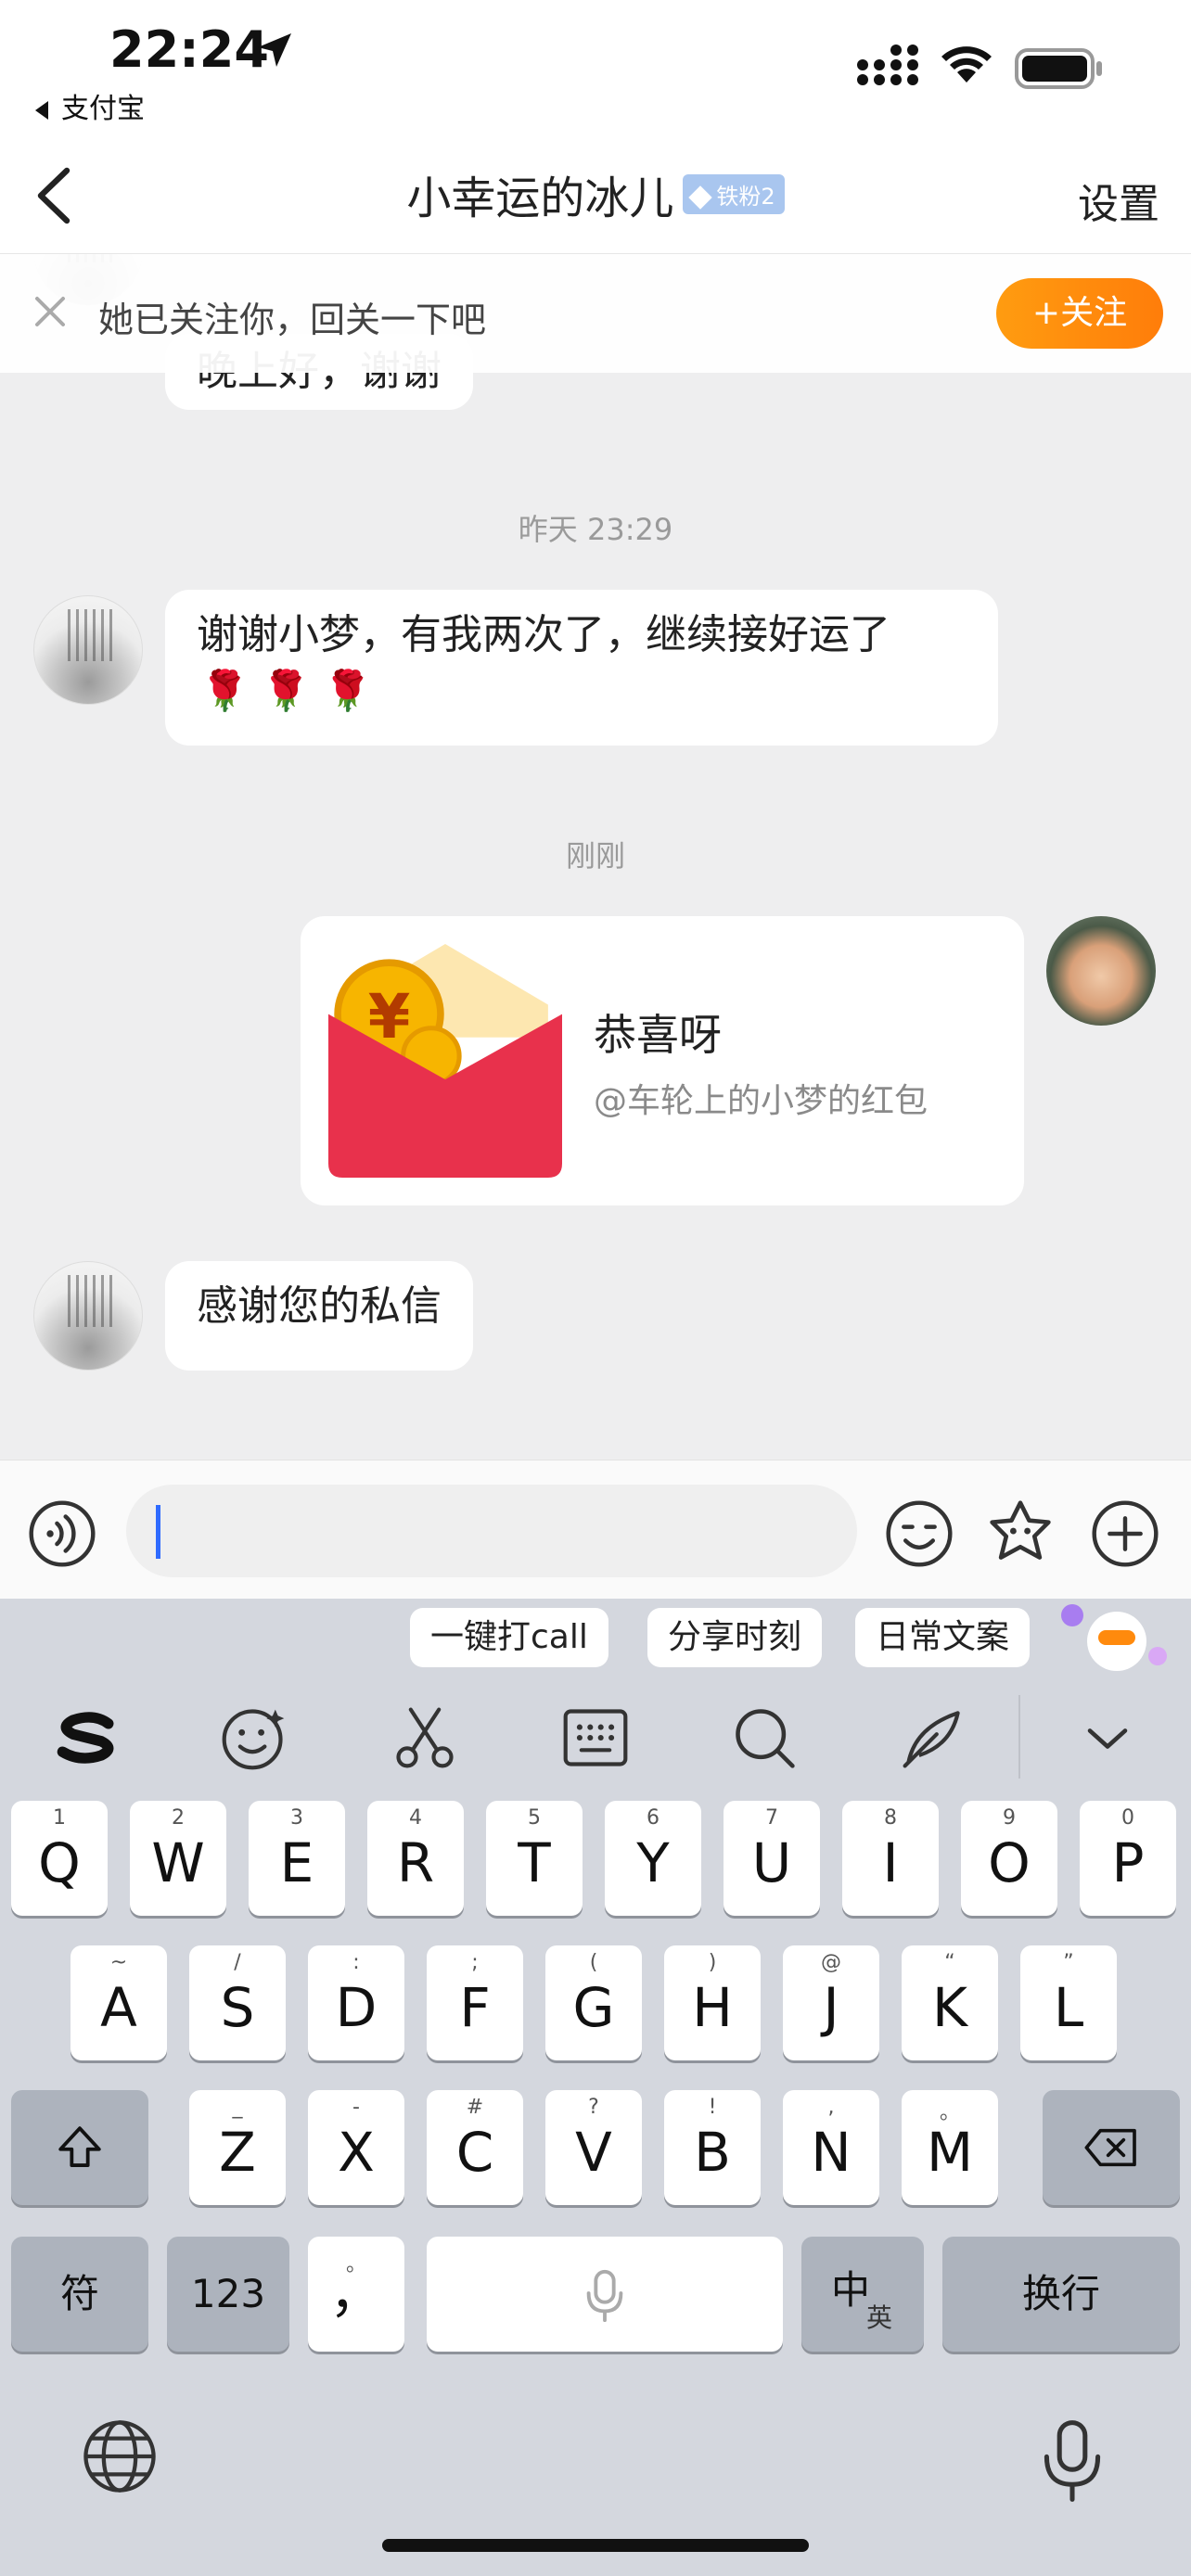  Describe the element at coordinates (228, 2294) in the screenshot. I see `number-key: 123` at that location.